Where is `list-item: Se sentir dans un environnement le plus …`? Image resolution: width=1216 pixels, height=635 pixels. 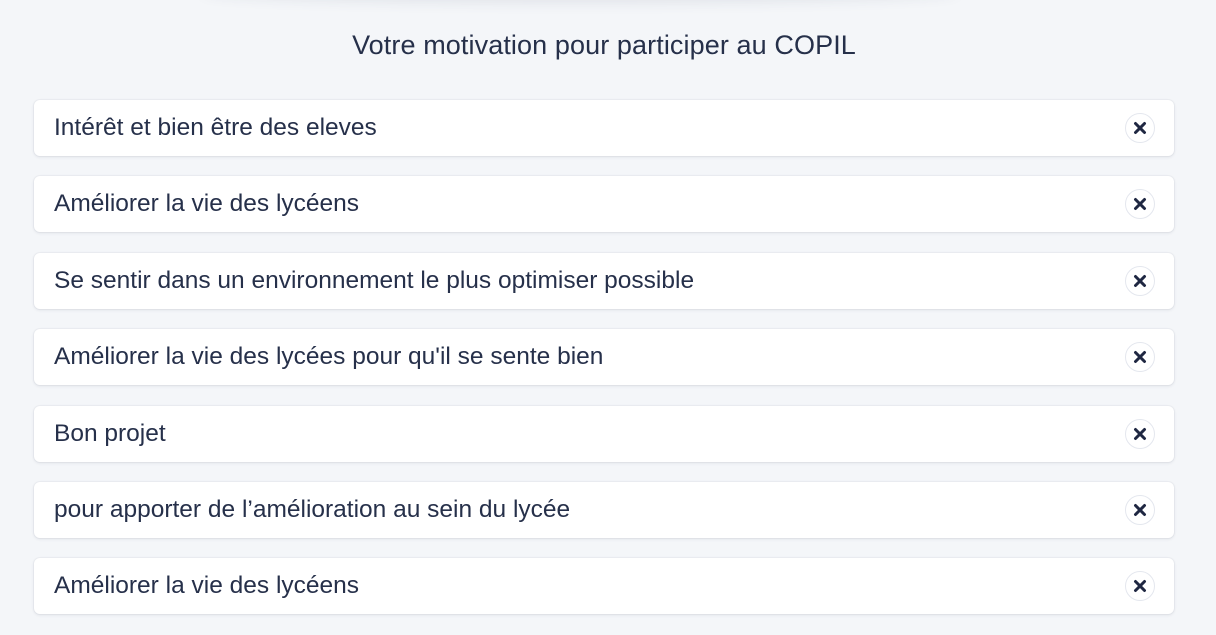 list-item: Se sentir dans un environnement le plus … is located at coordinates (604, 280).